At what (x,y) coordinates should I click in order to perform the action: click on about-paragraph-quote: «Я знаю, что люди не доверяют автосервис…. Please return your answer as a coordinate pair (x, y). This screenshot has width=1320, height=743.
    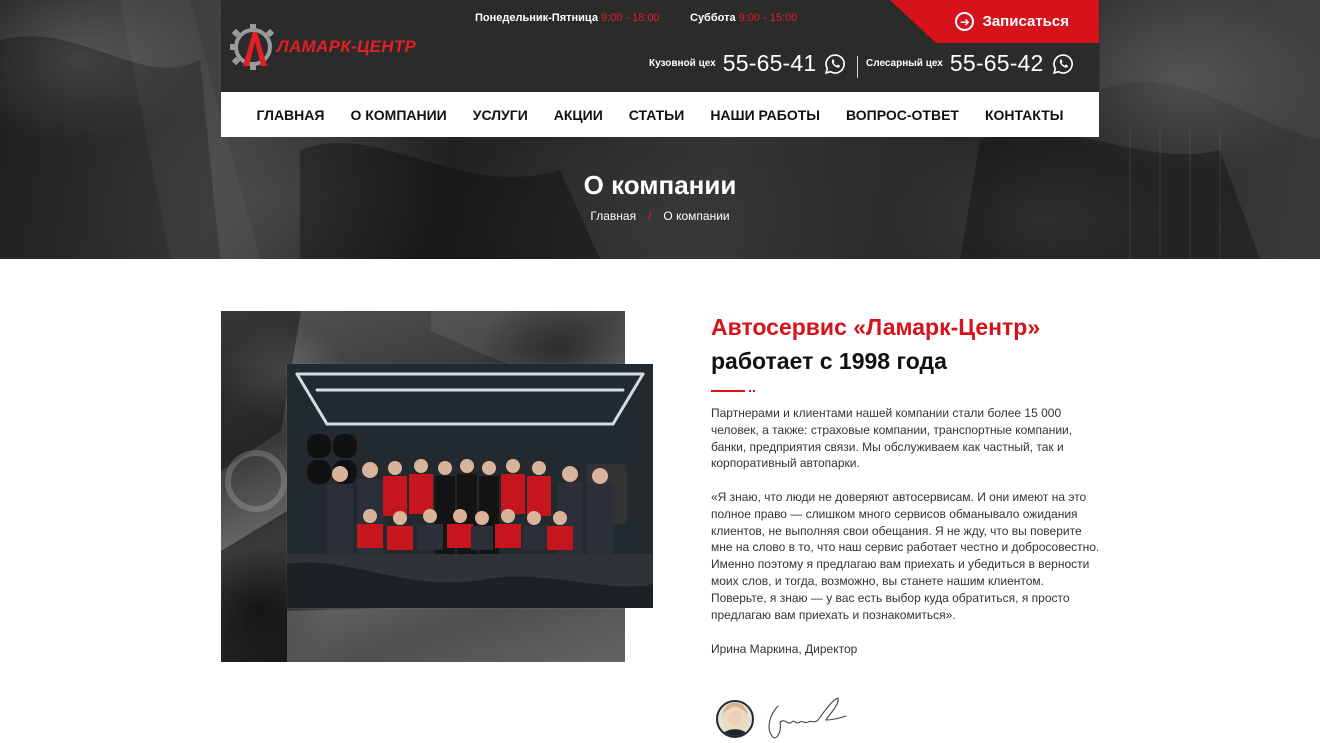
    Looking at the image, I should click on (905, 556).